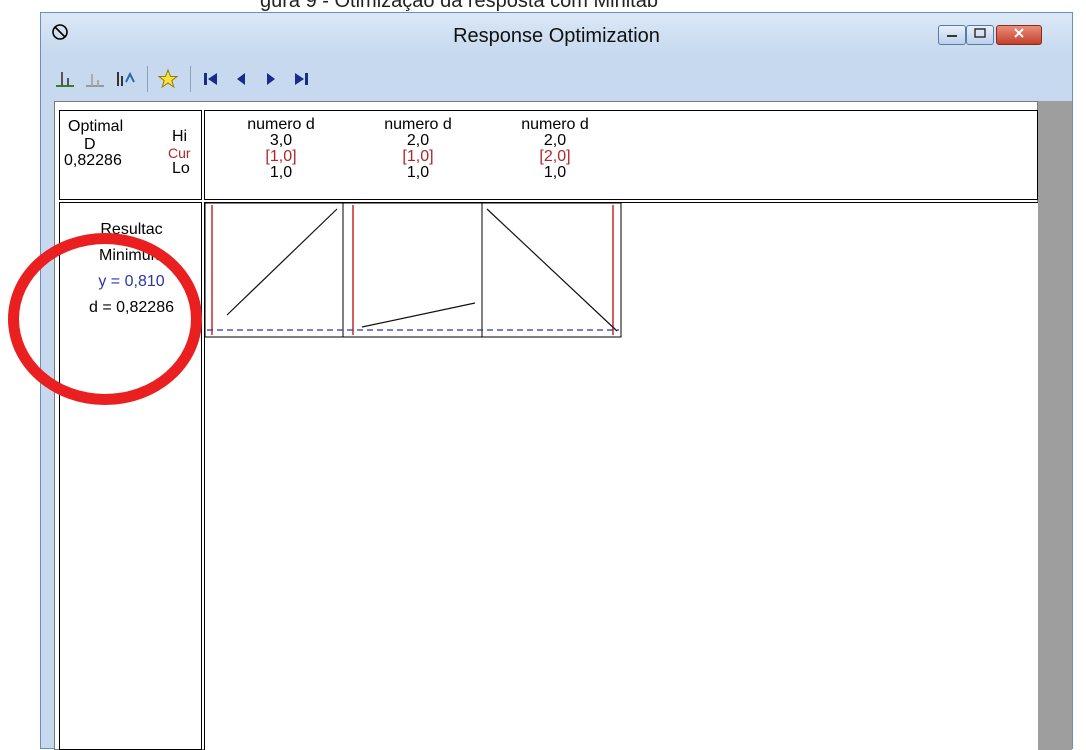 The image size is (1086, 750). What do you see at coordinates (301, 79) in the screenshot?
I see `last-icon` at bounding box center [301, 79].